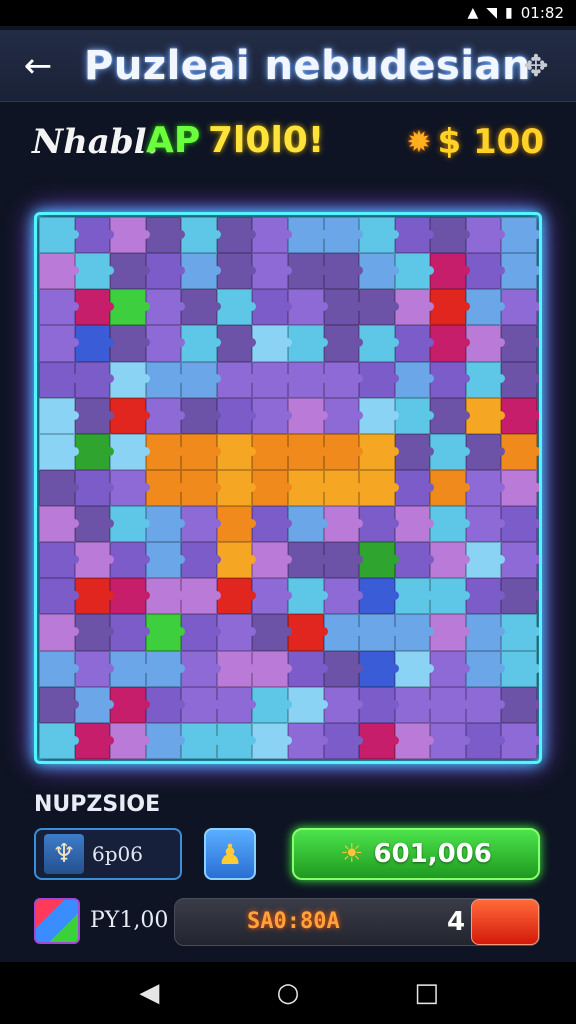  What do you see at coordinates (416, 854) in the screenshot?
I see `collect-button: ☀ 601,006` at bounding box center [416, 854].